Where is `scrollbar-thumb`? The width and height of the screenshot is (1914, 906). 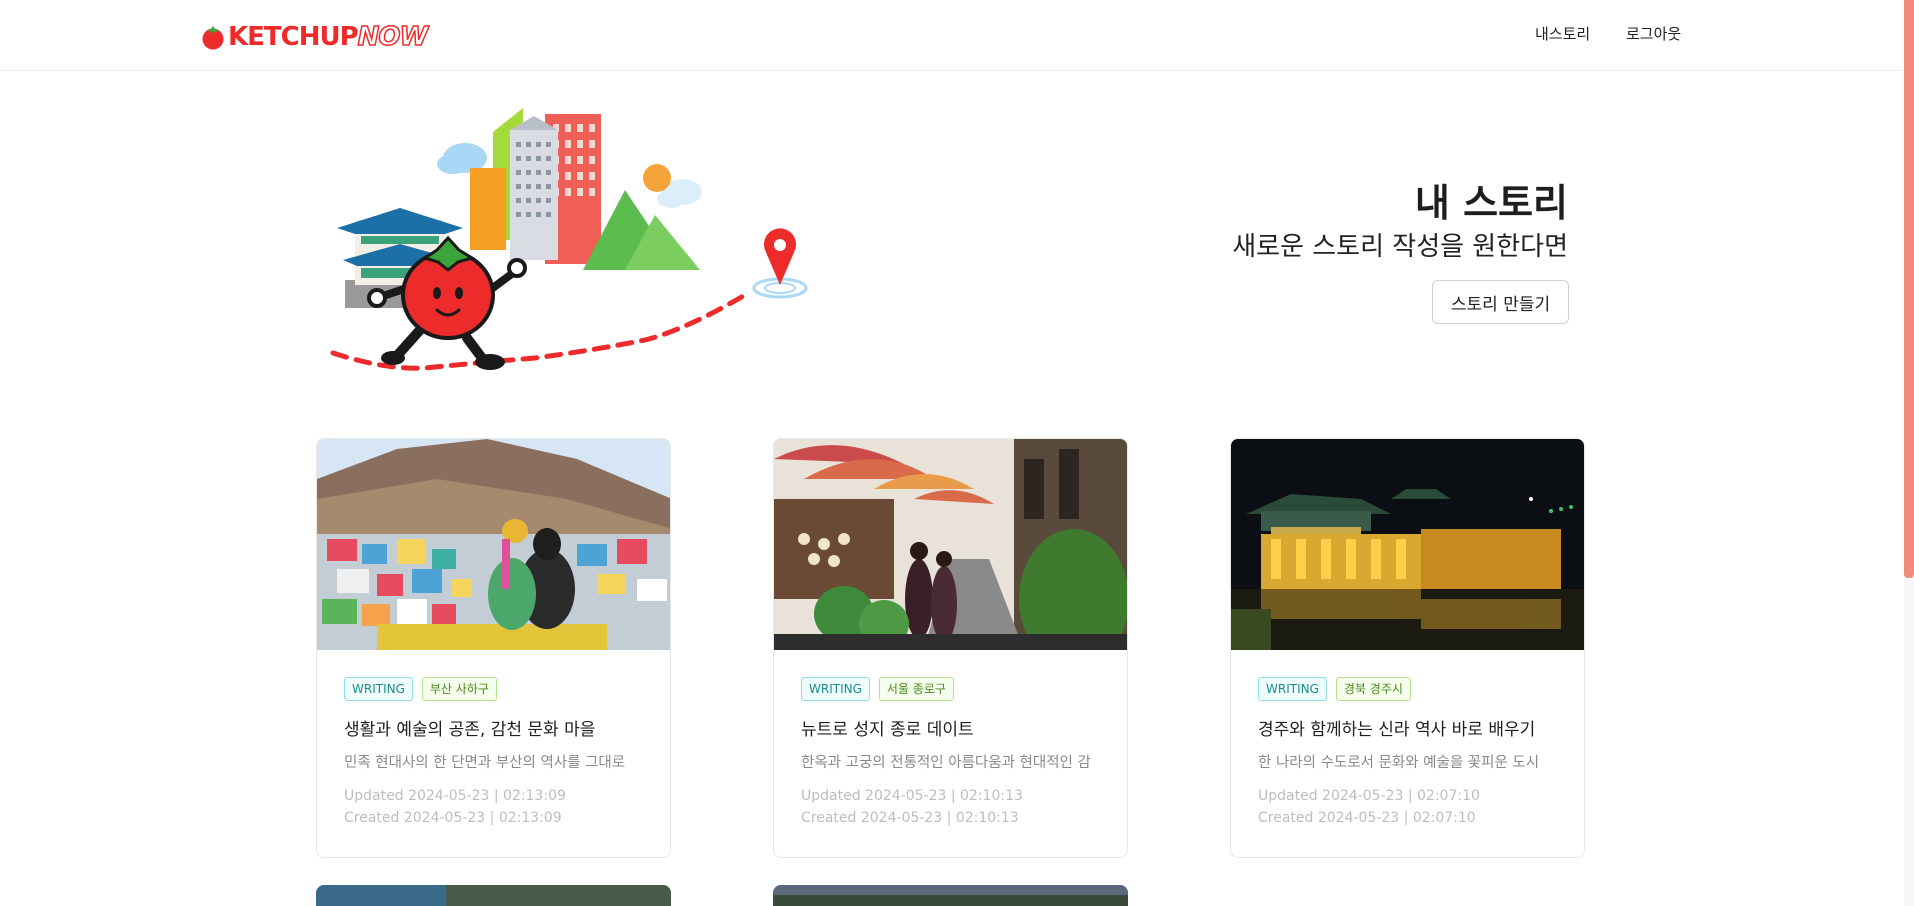 scrollbar-thumb is located at coordinates (1909, 289).